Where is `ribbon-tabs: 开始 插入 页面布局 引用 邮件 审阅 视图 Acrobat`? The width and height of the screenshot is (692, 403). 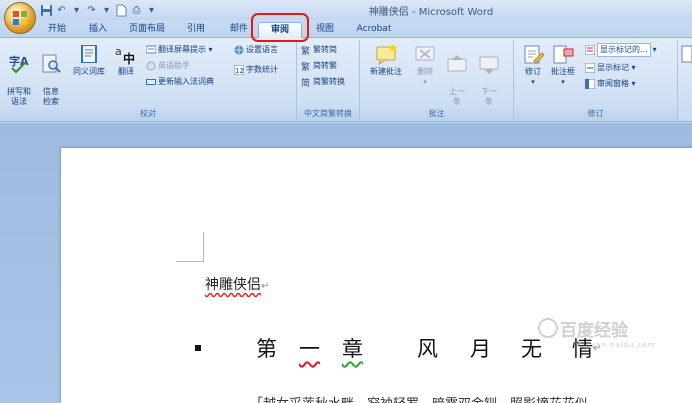 ribbon-tabs: 开始 插入 页面布局 引用 邮件 审阅 视图 Acrobat is located at coordinates (346, 29).